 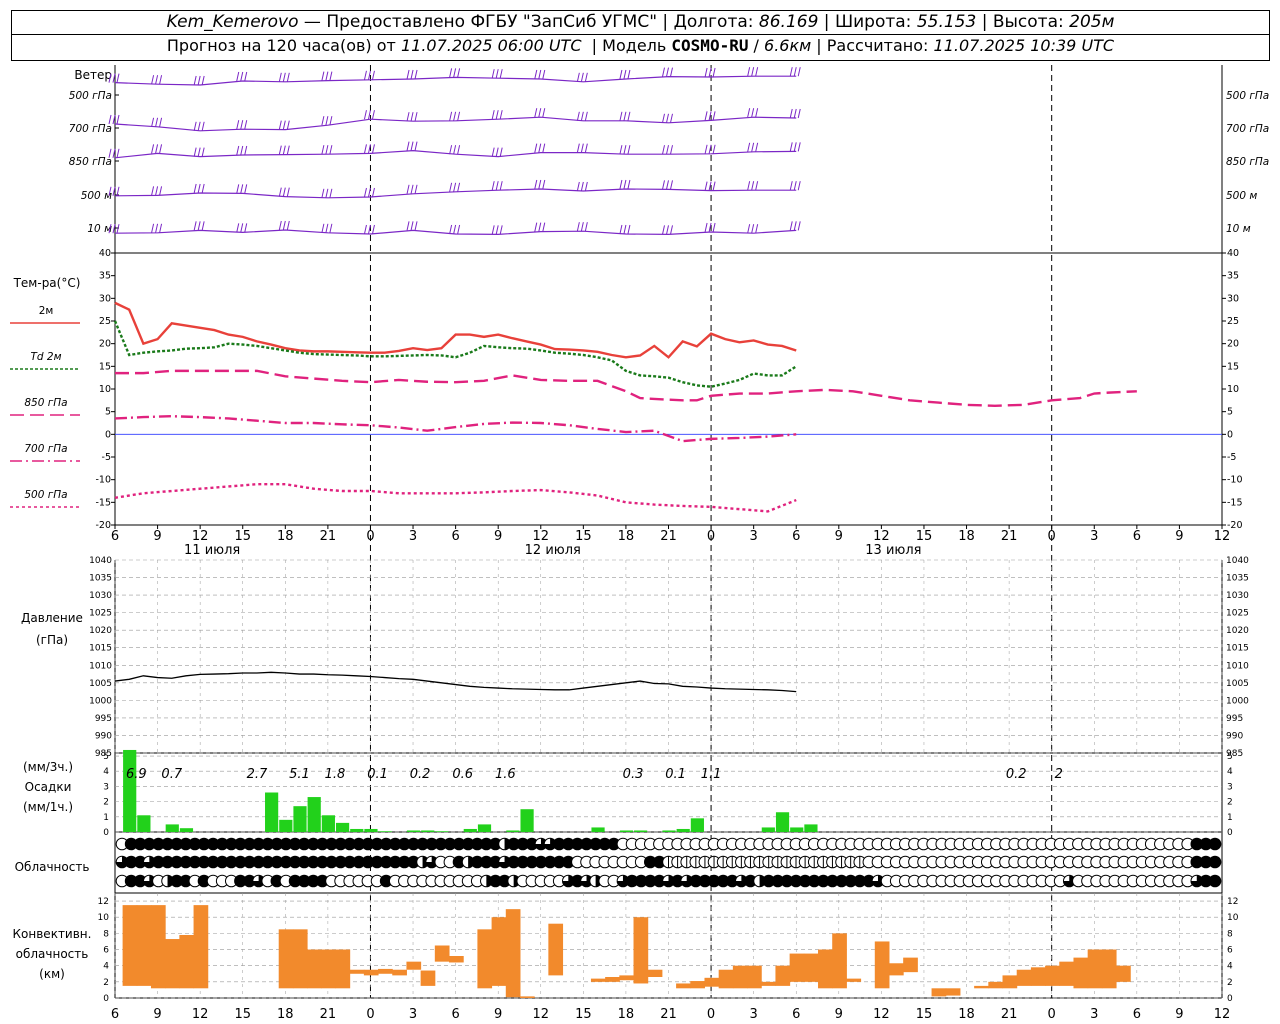 What do you see at coordinates (52, 867) in the screenshot?
I see `cloud-panel-title: Облачность` at bounding box center [52, 867].